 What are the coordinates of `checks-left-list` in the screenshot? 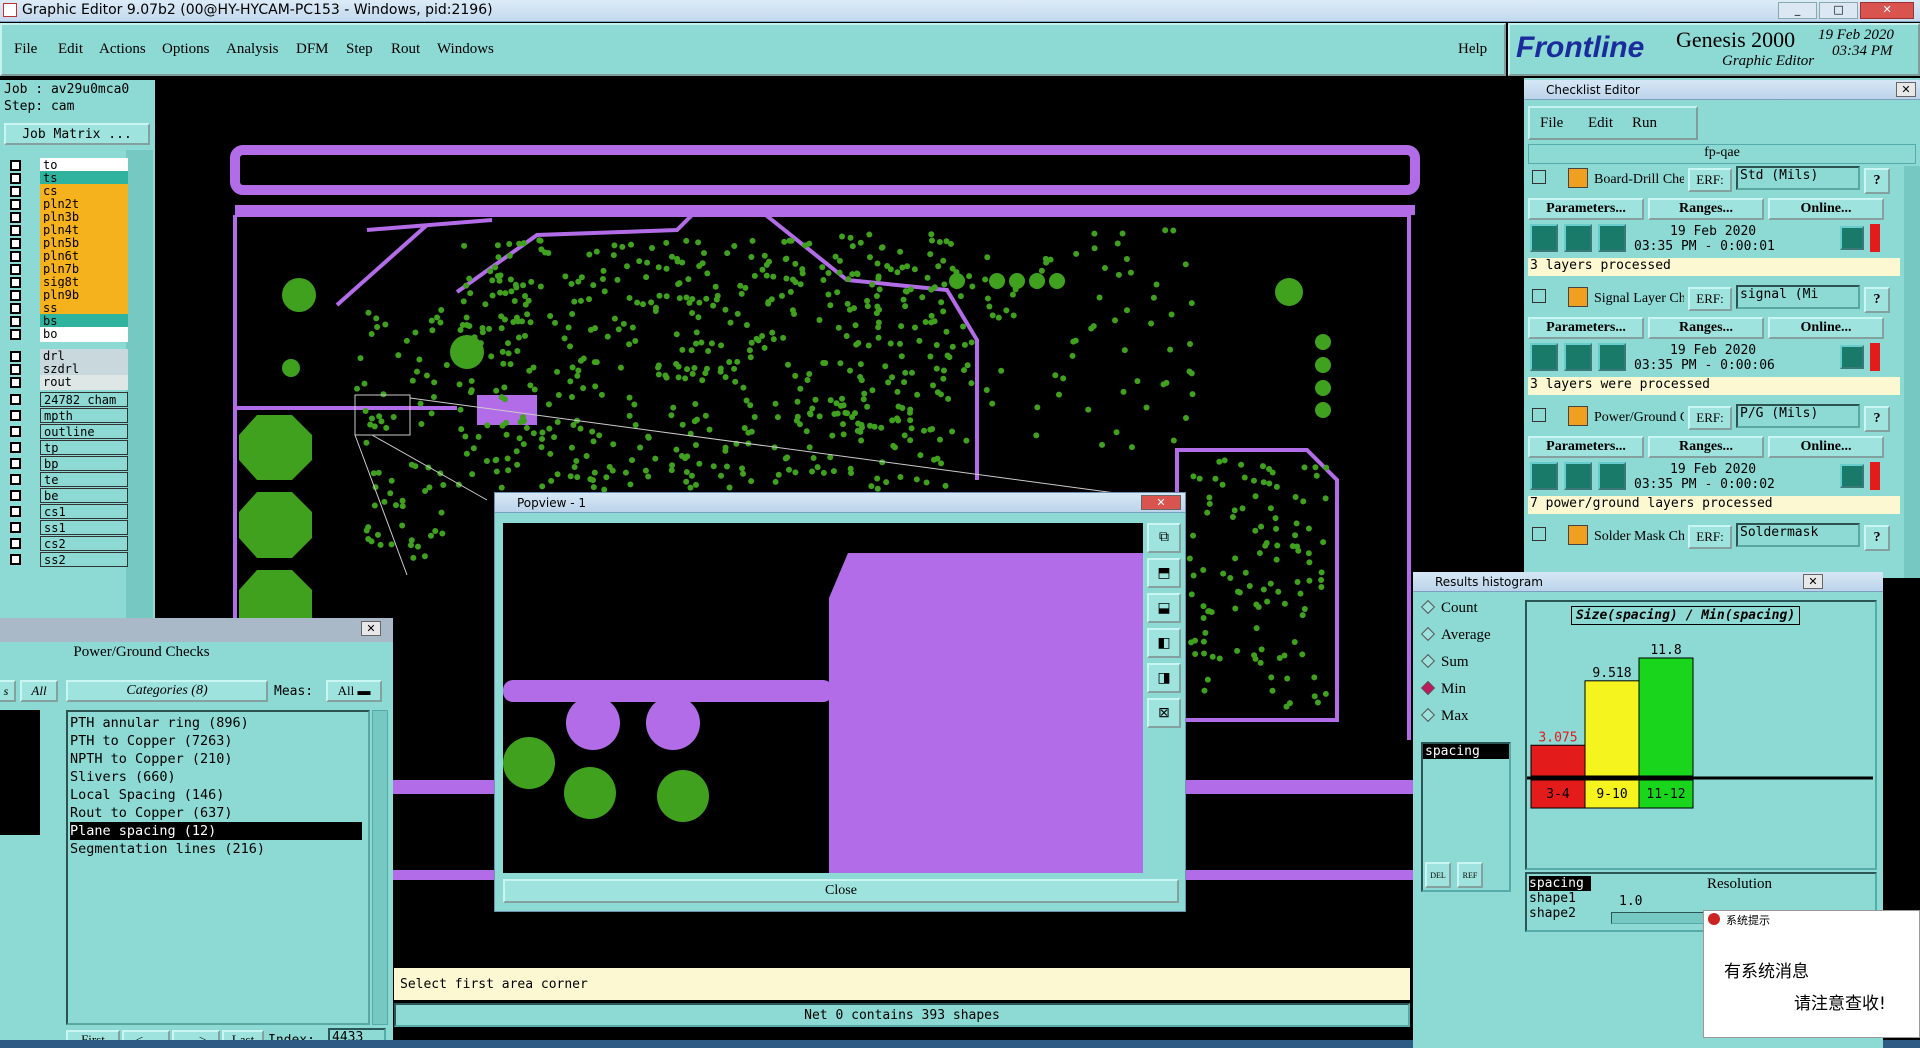 It's located at (20, 772).